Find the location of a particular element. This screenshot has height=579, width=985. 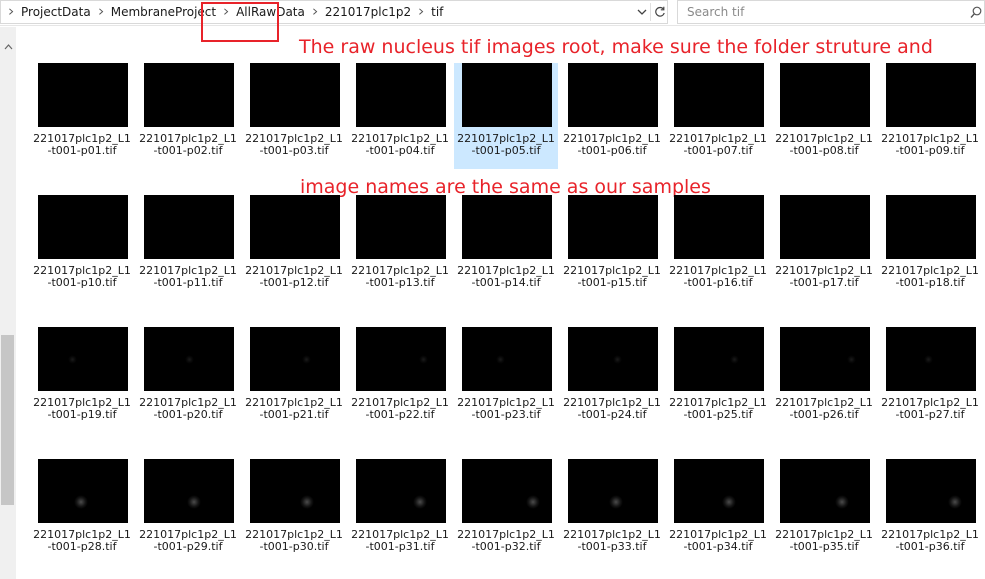

search-icon is located at coordinates (976, 12).